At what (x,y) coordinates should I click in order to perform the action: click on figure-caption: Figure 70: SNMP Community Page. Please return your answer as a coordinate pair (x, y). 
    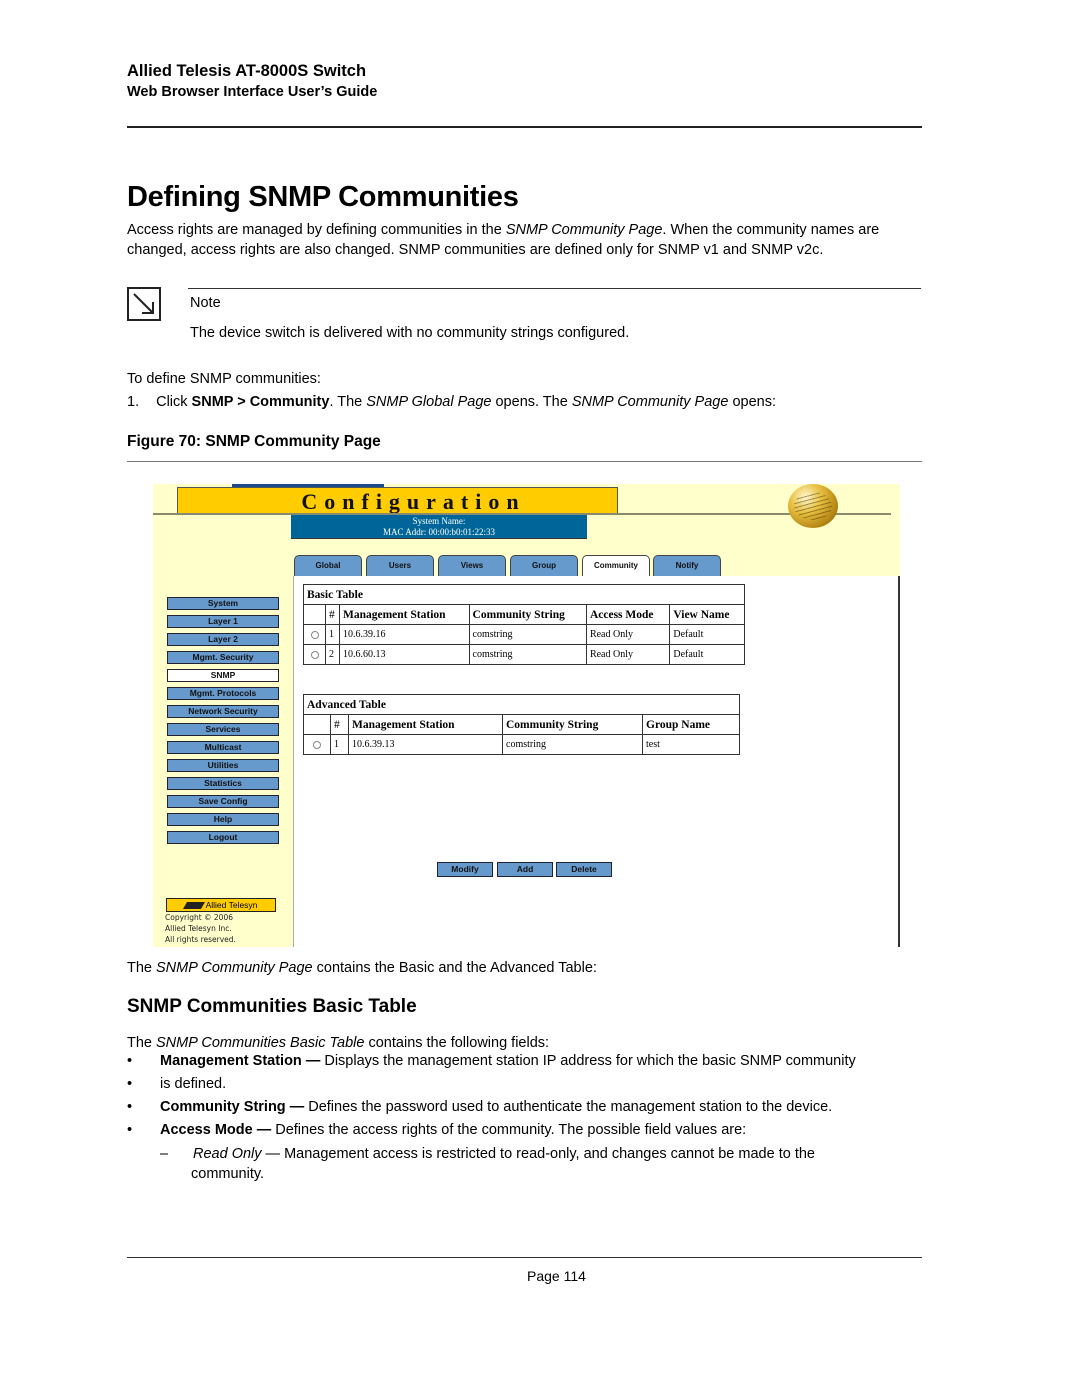
    Looking at the image, I should click on (254, 441).